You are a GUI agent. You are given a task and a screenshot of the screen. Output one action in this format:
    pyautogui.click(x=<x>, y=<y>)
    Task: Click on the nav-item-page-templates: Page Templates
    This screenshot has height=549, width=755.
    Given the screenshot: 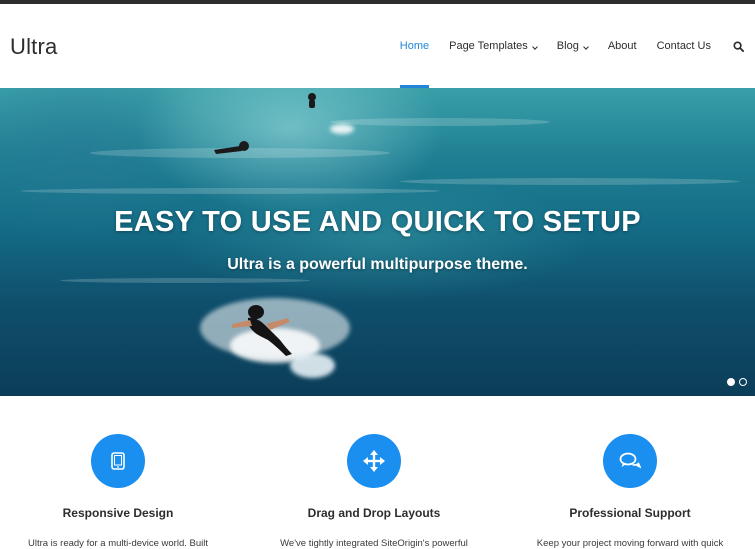 What is the action you would take?
    pyautogui.click(x=493, y=46)
    